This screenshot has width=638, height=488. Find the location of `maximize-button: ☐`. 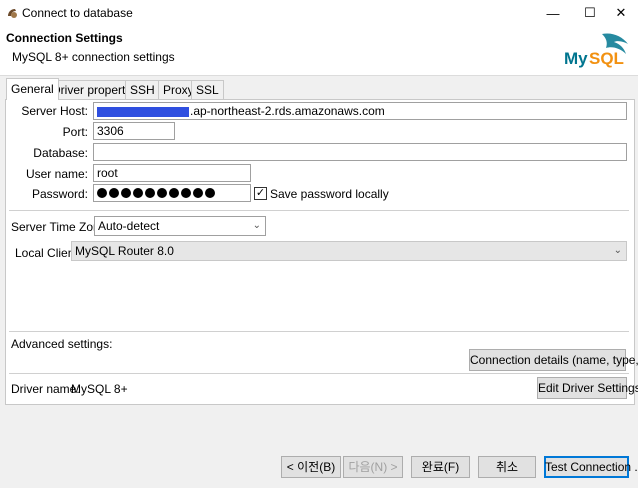

maximize-button: ☐ is located at coordinates (590, 13).